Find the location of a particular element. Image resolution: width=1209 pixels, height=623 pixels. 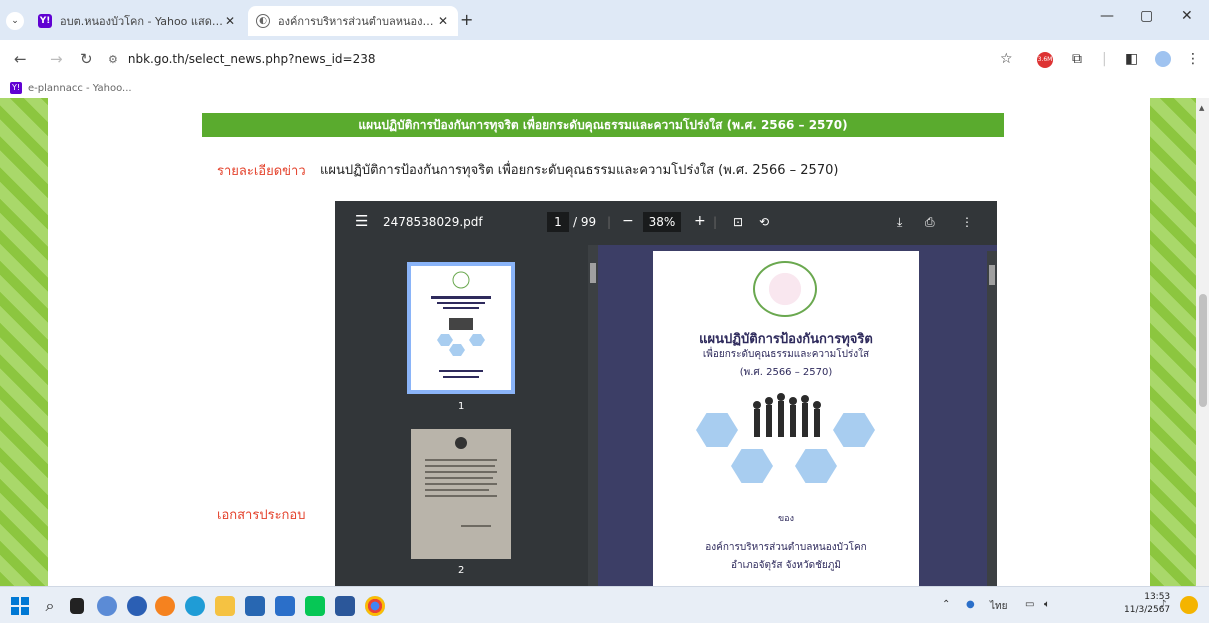

firefox-icon is located at coordinates (165, 606).